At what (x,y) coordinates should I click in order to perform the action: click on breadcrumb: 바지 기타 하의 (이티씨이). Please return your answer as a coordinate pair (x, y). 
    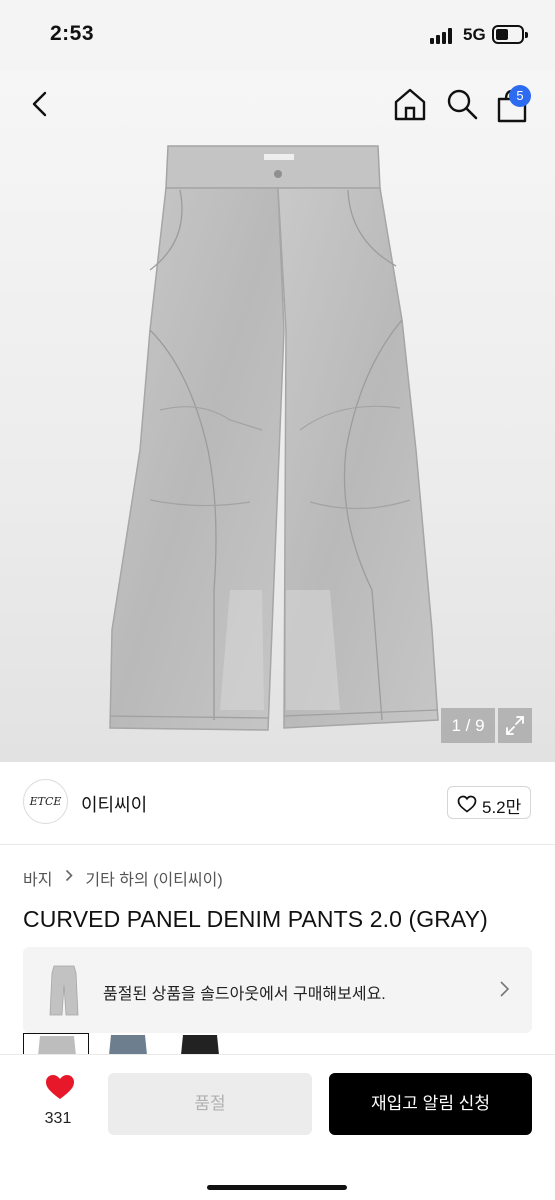
    Looking at the image, I should click on (123, 878).